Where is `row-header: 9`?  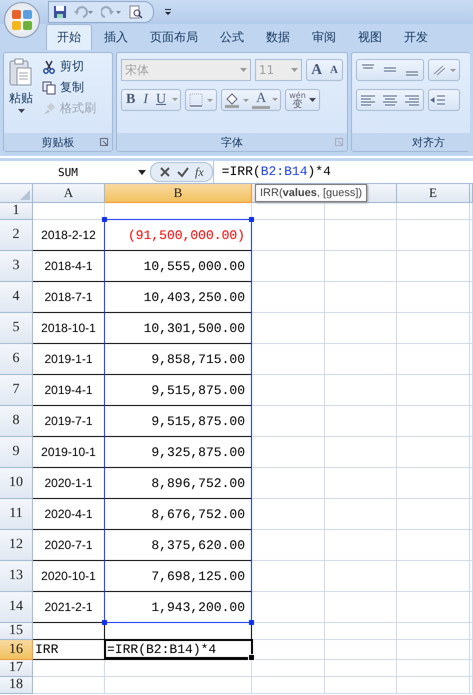
row-header: 9 is located at coordinates (16, 452).